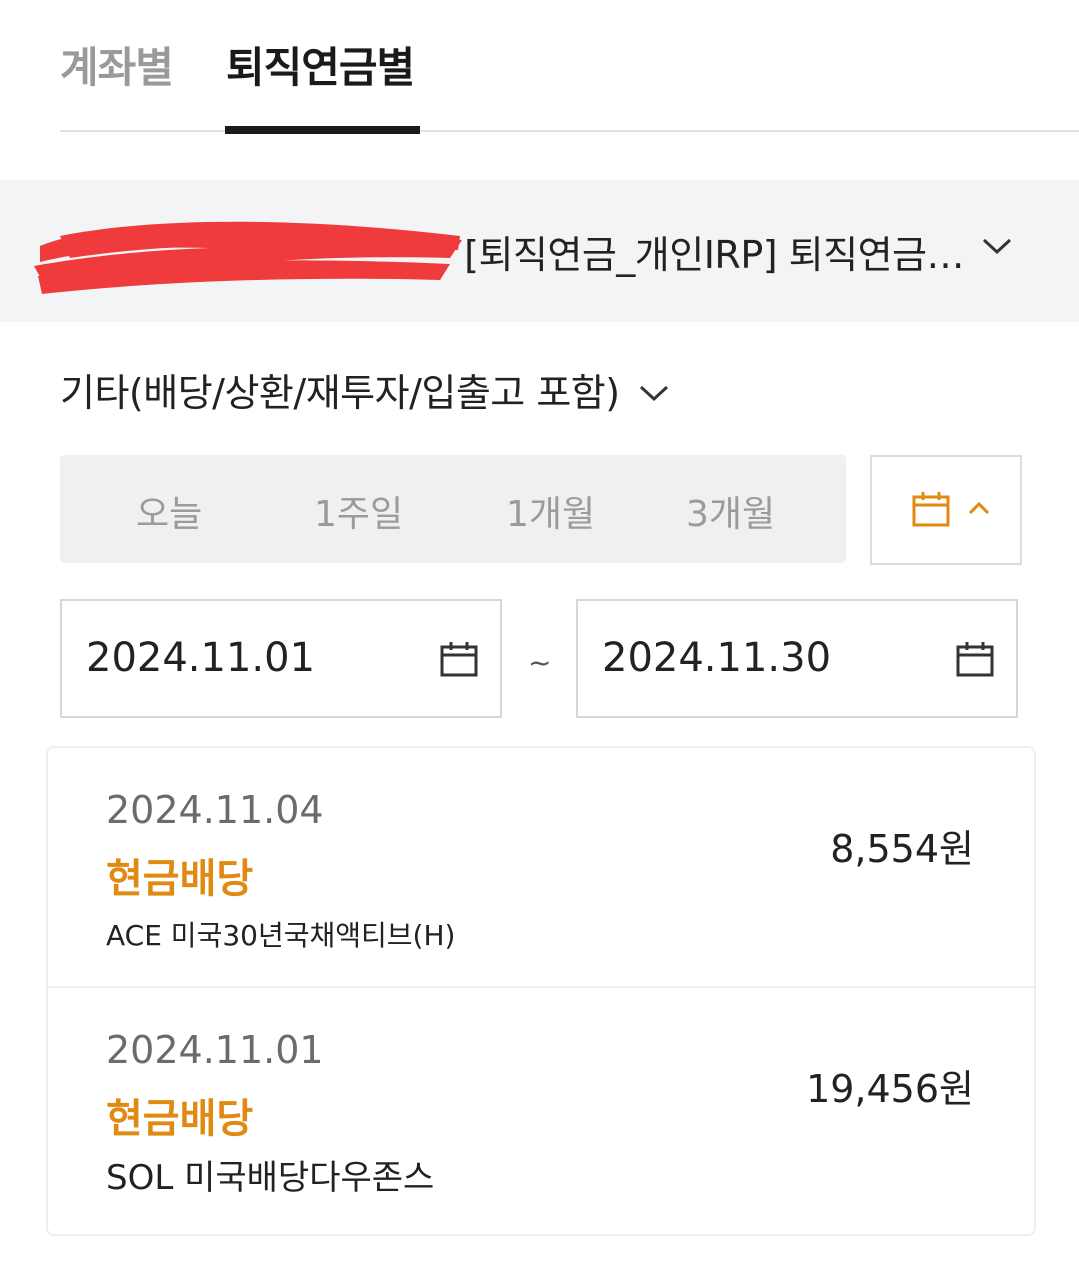 The image size is (1079, 1262). I want to click on transaction-type-filter: 기타(배당/상환/재투자/입출고 포함), so click(365, 389).